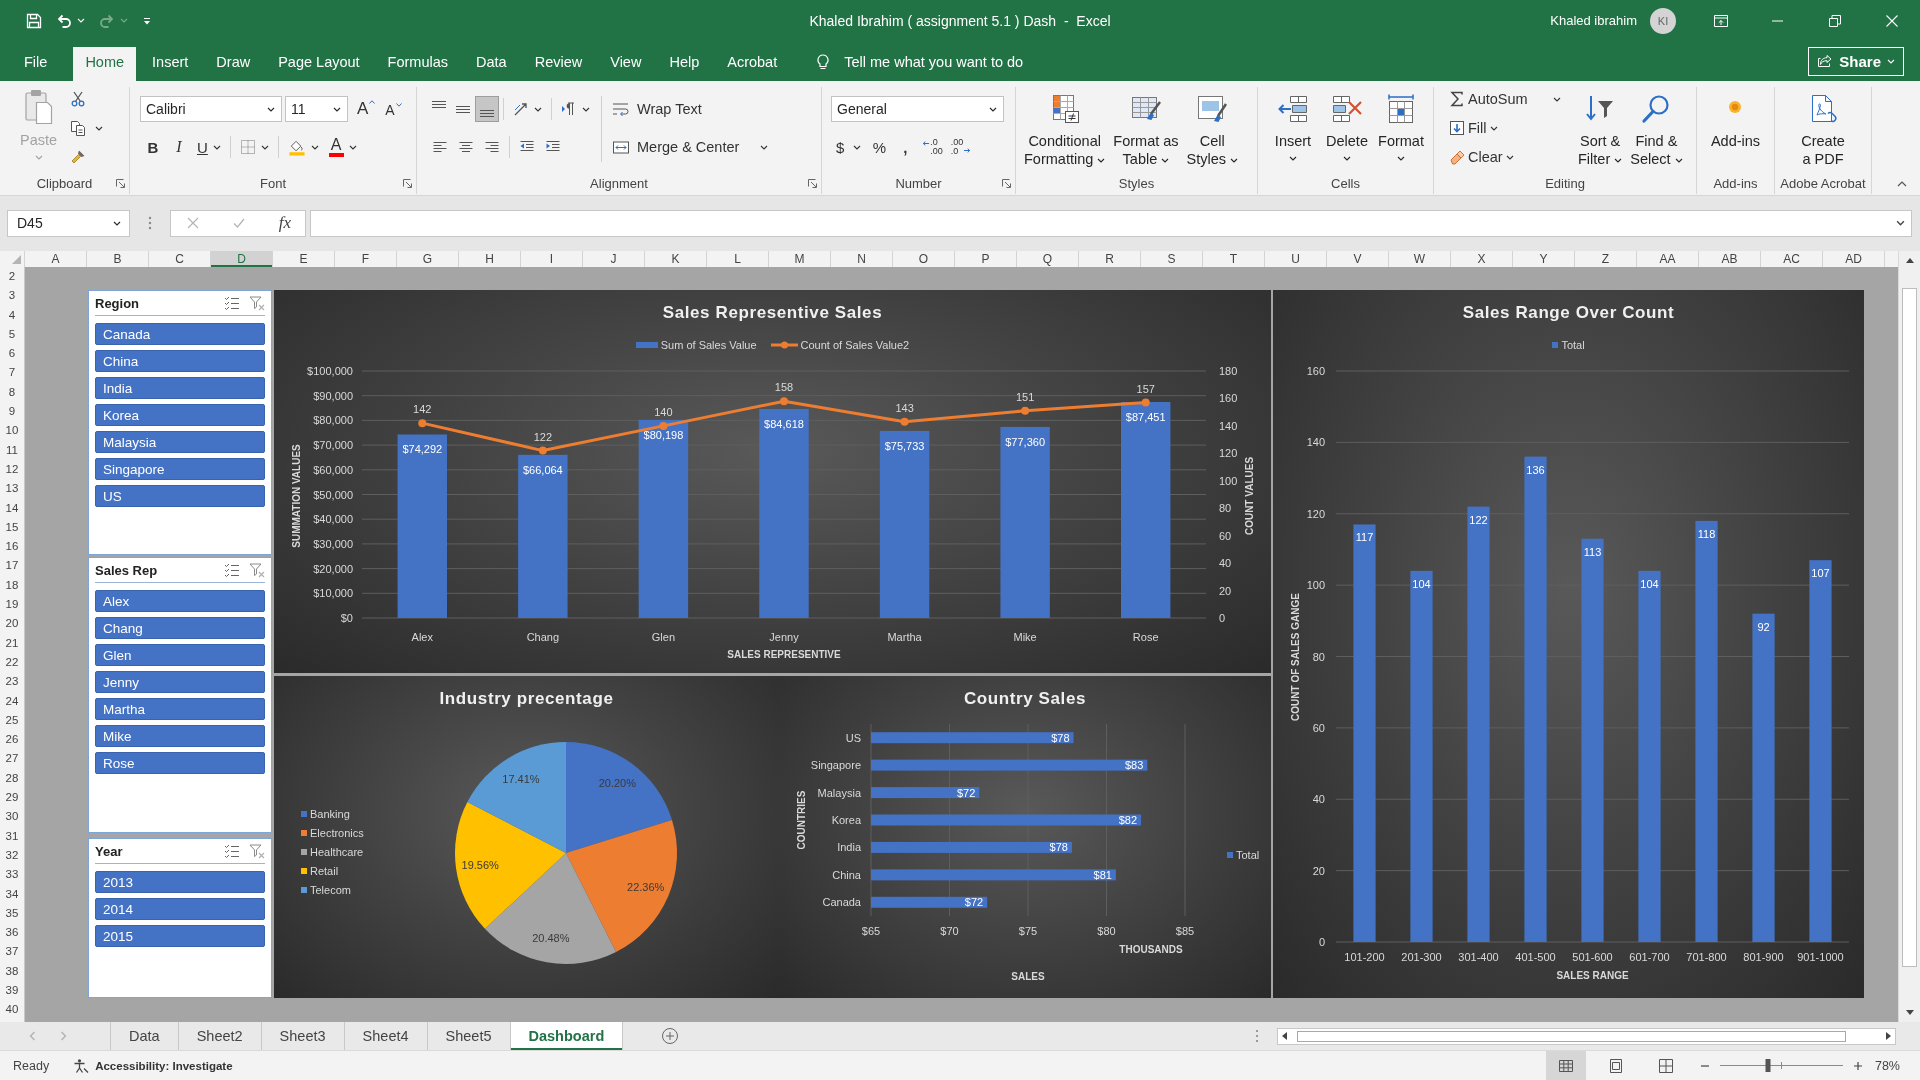  What do you see at coordinates (12, 1010) in the screenshot?
I see `row-header: 40` at bounding box center [12, 1010].